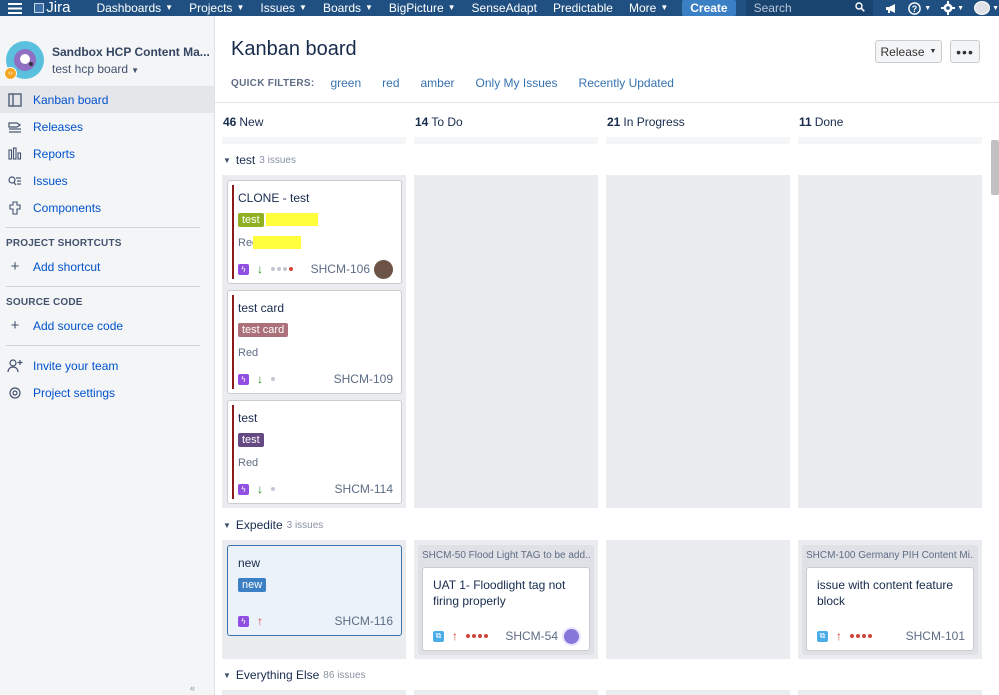  Describe the element at coordinates (364, 489) in the screenshot. I see `issue-key: SHCM-114` at that location.